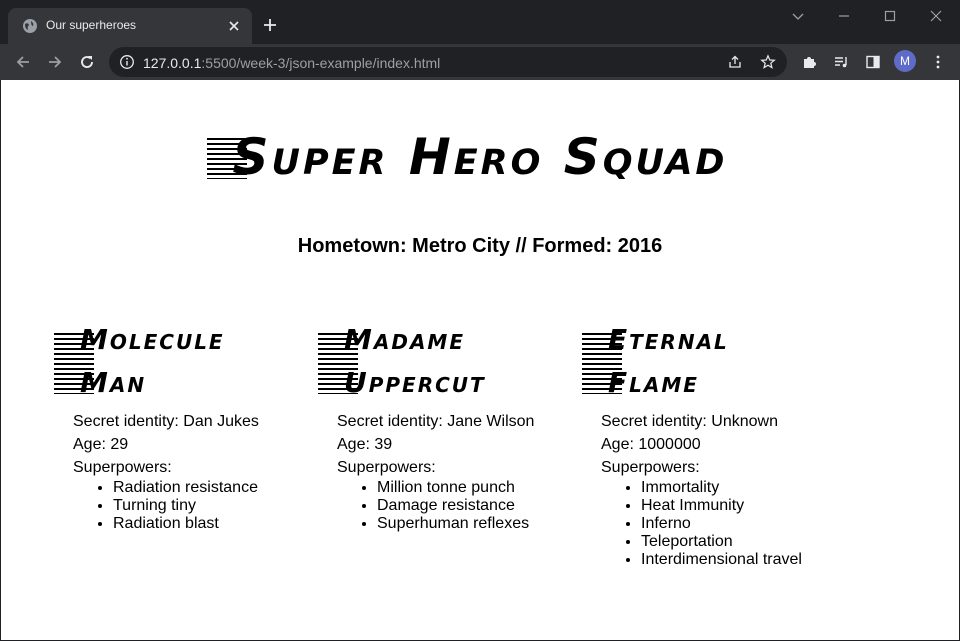  What do you see at coordinates (736, 560) in the screenshot?
I see `list-item: Interdimensional travel` at bounding box center [736, 560].